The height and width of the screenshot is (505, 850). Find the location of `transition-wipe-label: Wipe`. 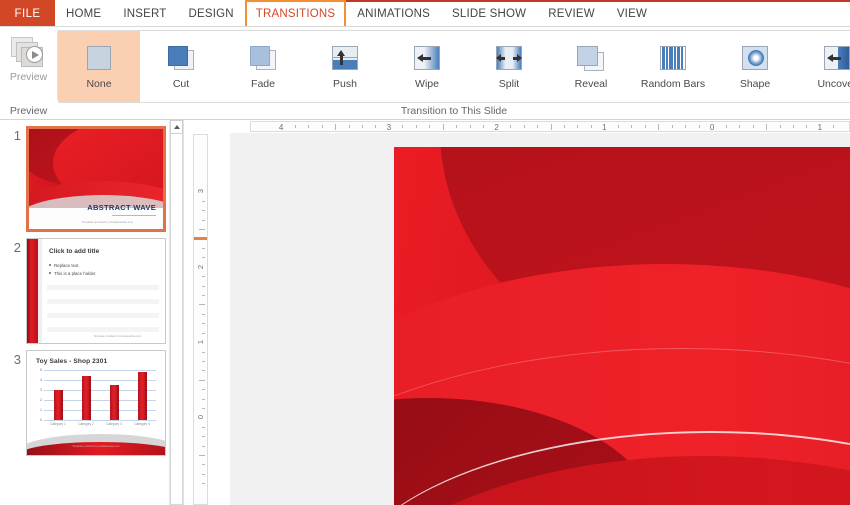

transition-wipe-label: Wipe is located at coordinates (427, 84).